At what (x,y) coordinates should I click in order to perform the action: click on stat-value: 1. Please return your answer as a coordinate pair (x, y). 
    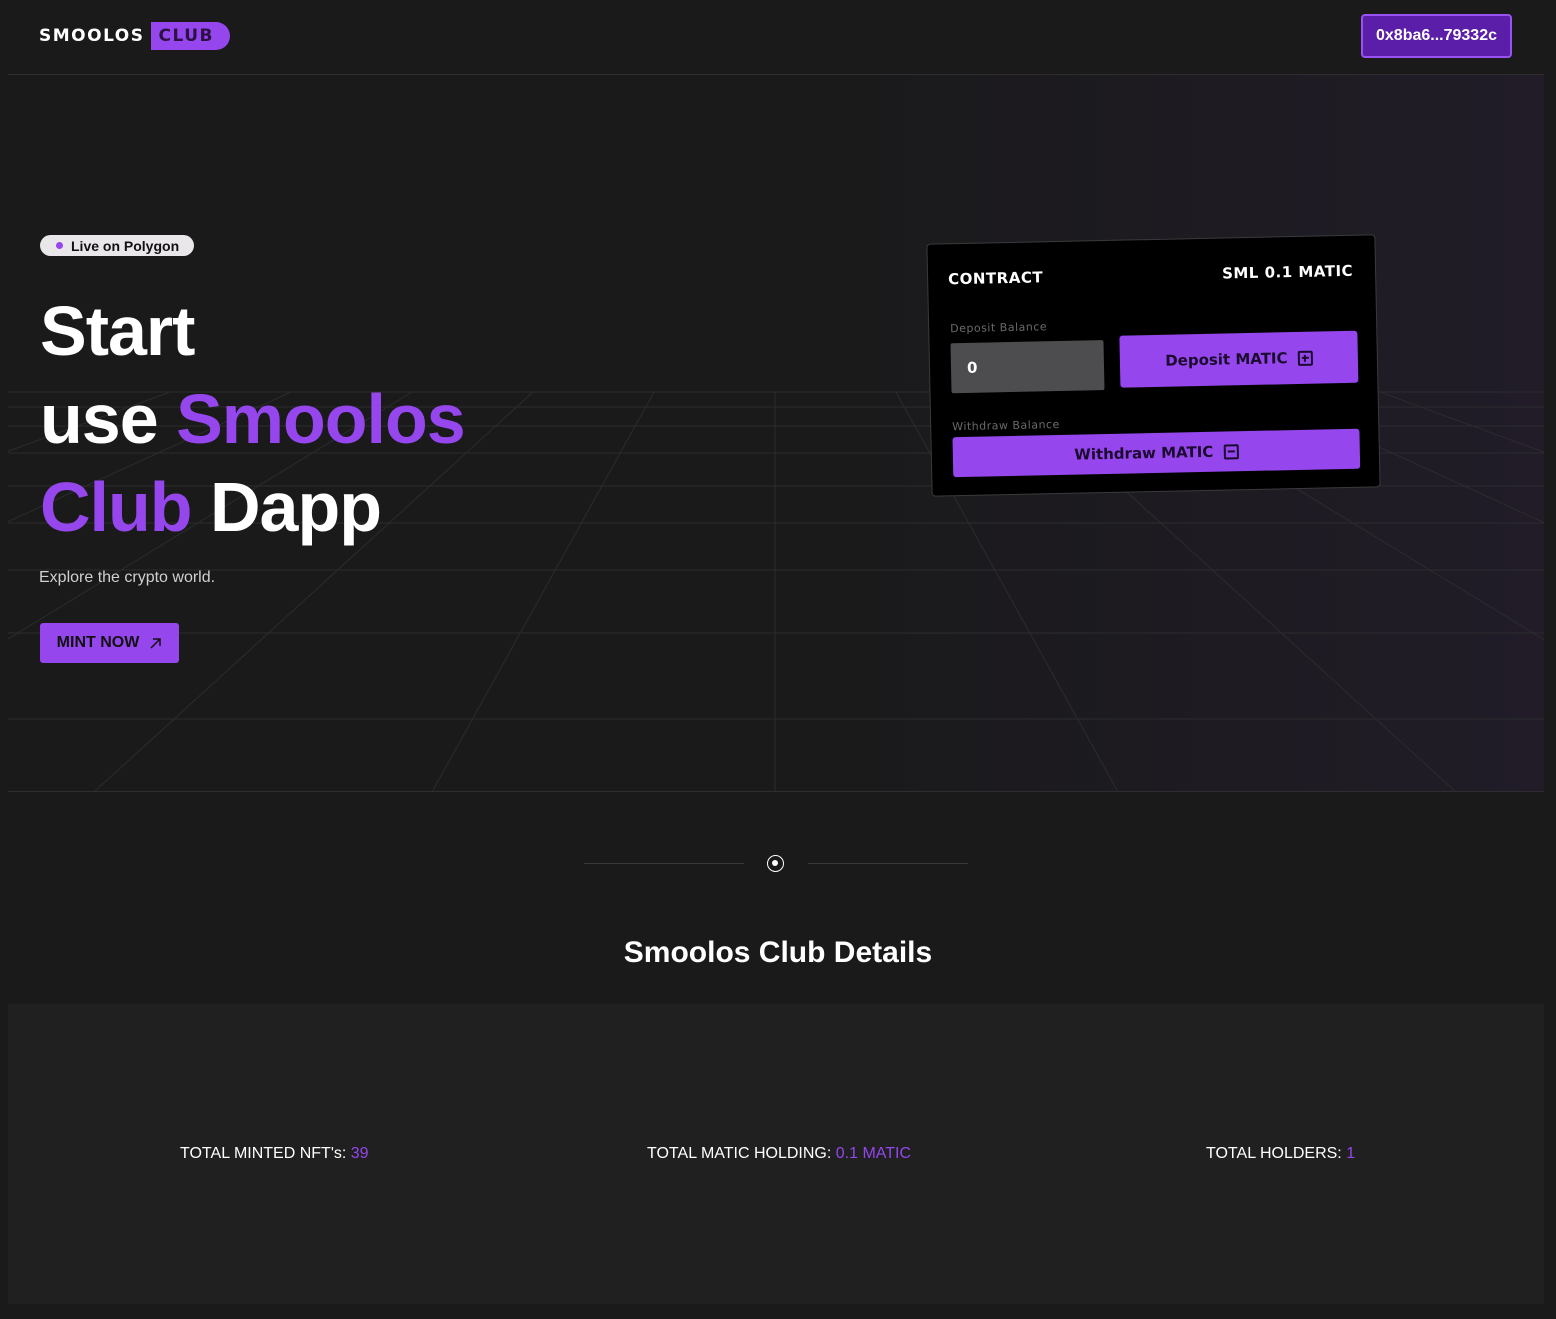
    Looking at the image, I should click on (1351, 1153).